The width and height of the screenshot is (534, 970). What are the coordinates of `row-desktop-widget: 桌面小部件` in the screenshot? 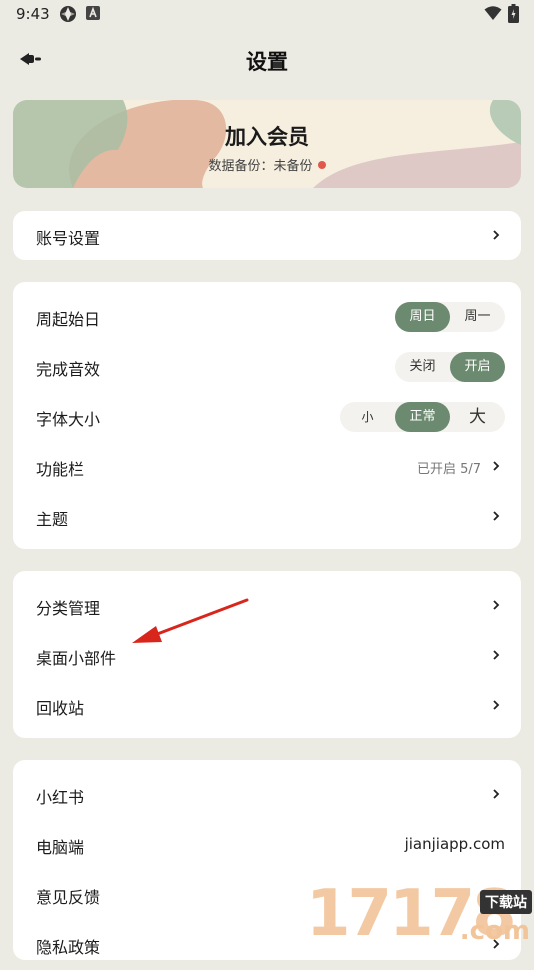 It's located at (267, 656).